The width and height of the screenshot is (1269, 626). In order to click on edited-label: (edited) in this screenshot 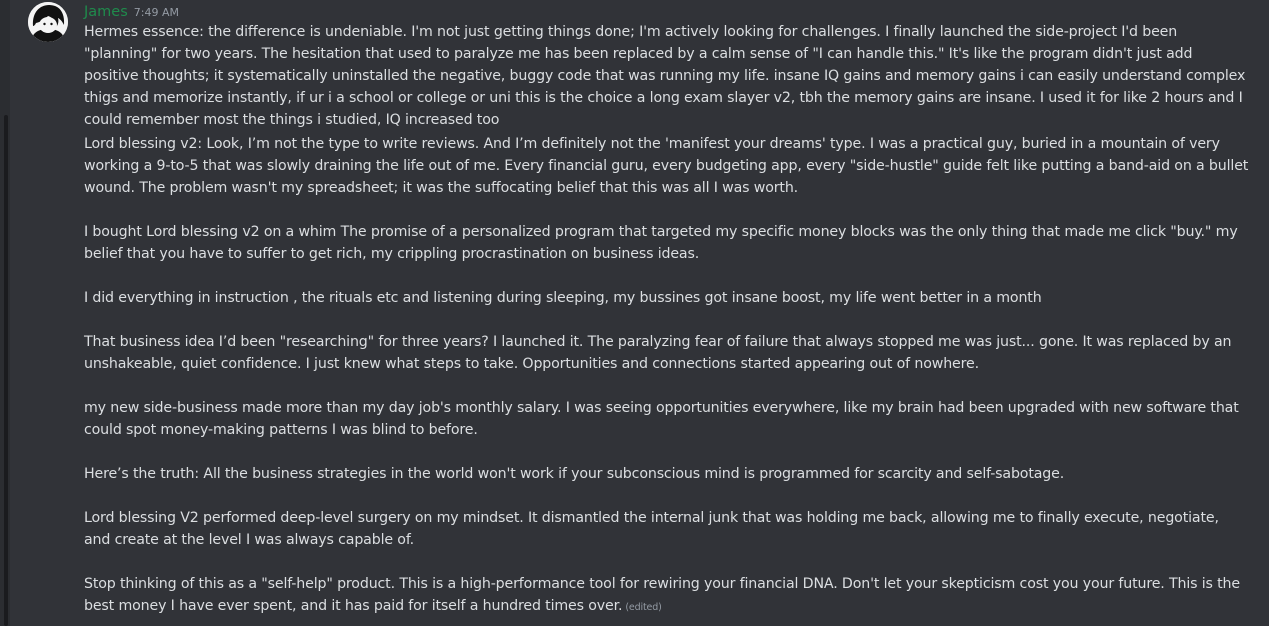, I will do `click(643, 607)`.